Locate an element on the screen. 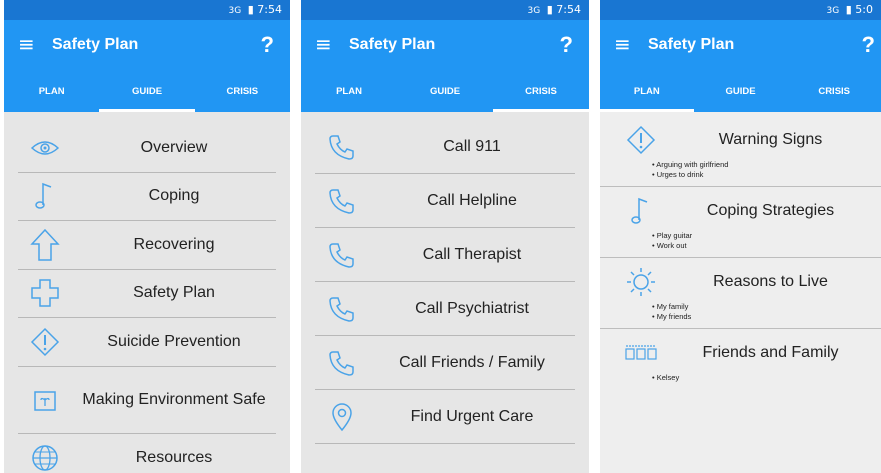 The height and width of the screenshot is (473, 881). crisis-item-label: Call Helpline is located at coordinates (472, 200).